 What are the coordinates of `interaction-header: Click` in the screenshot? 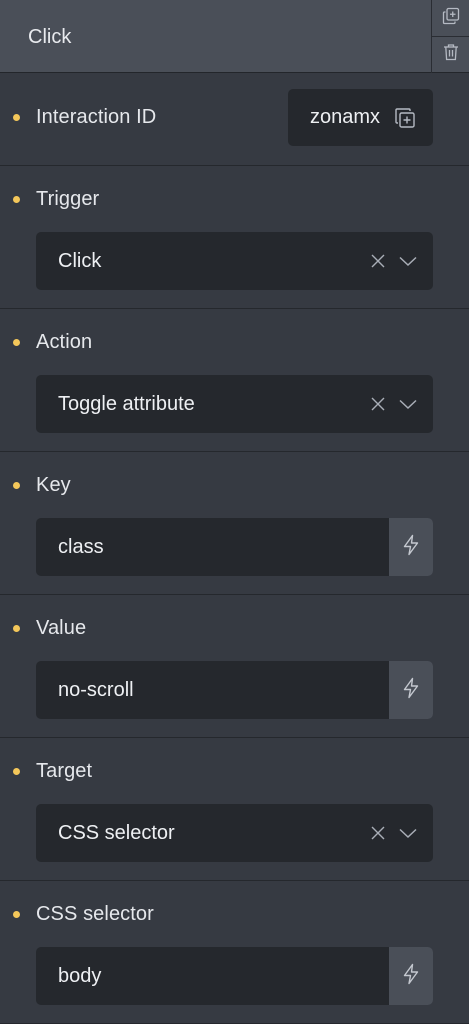 It's located at (234, 36).